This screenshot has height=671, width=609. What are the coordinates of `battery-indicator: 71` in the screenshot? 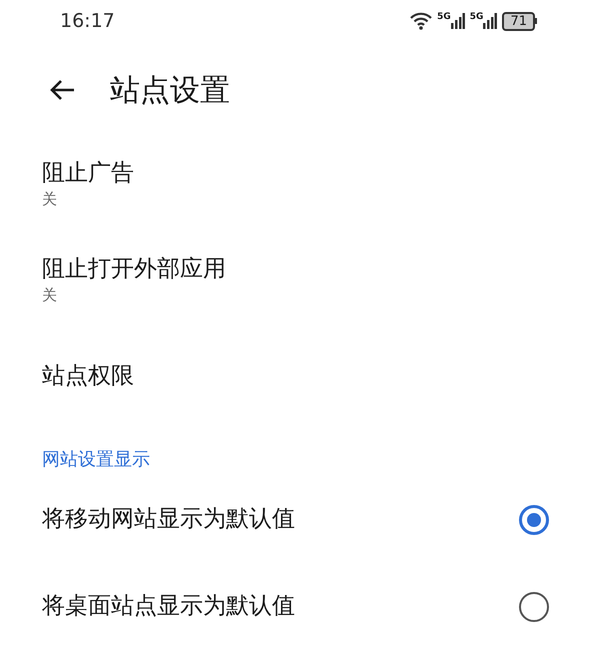 It's located at (518, 21).